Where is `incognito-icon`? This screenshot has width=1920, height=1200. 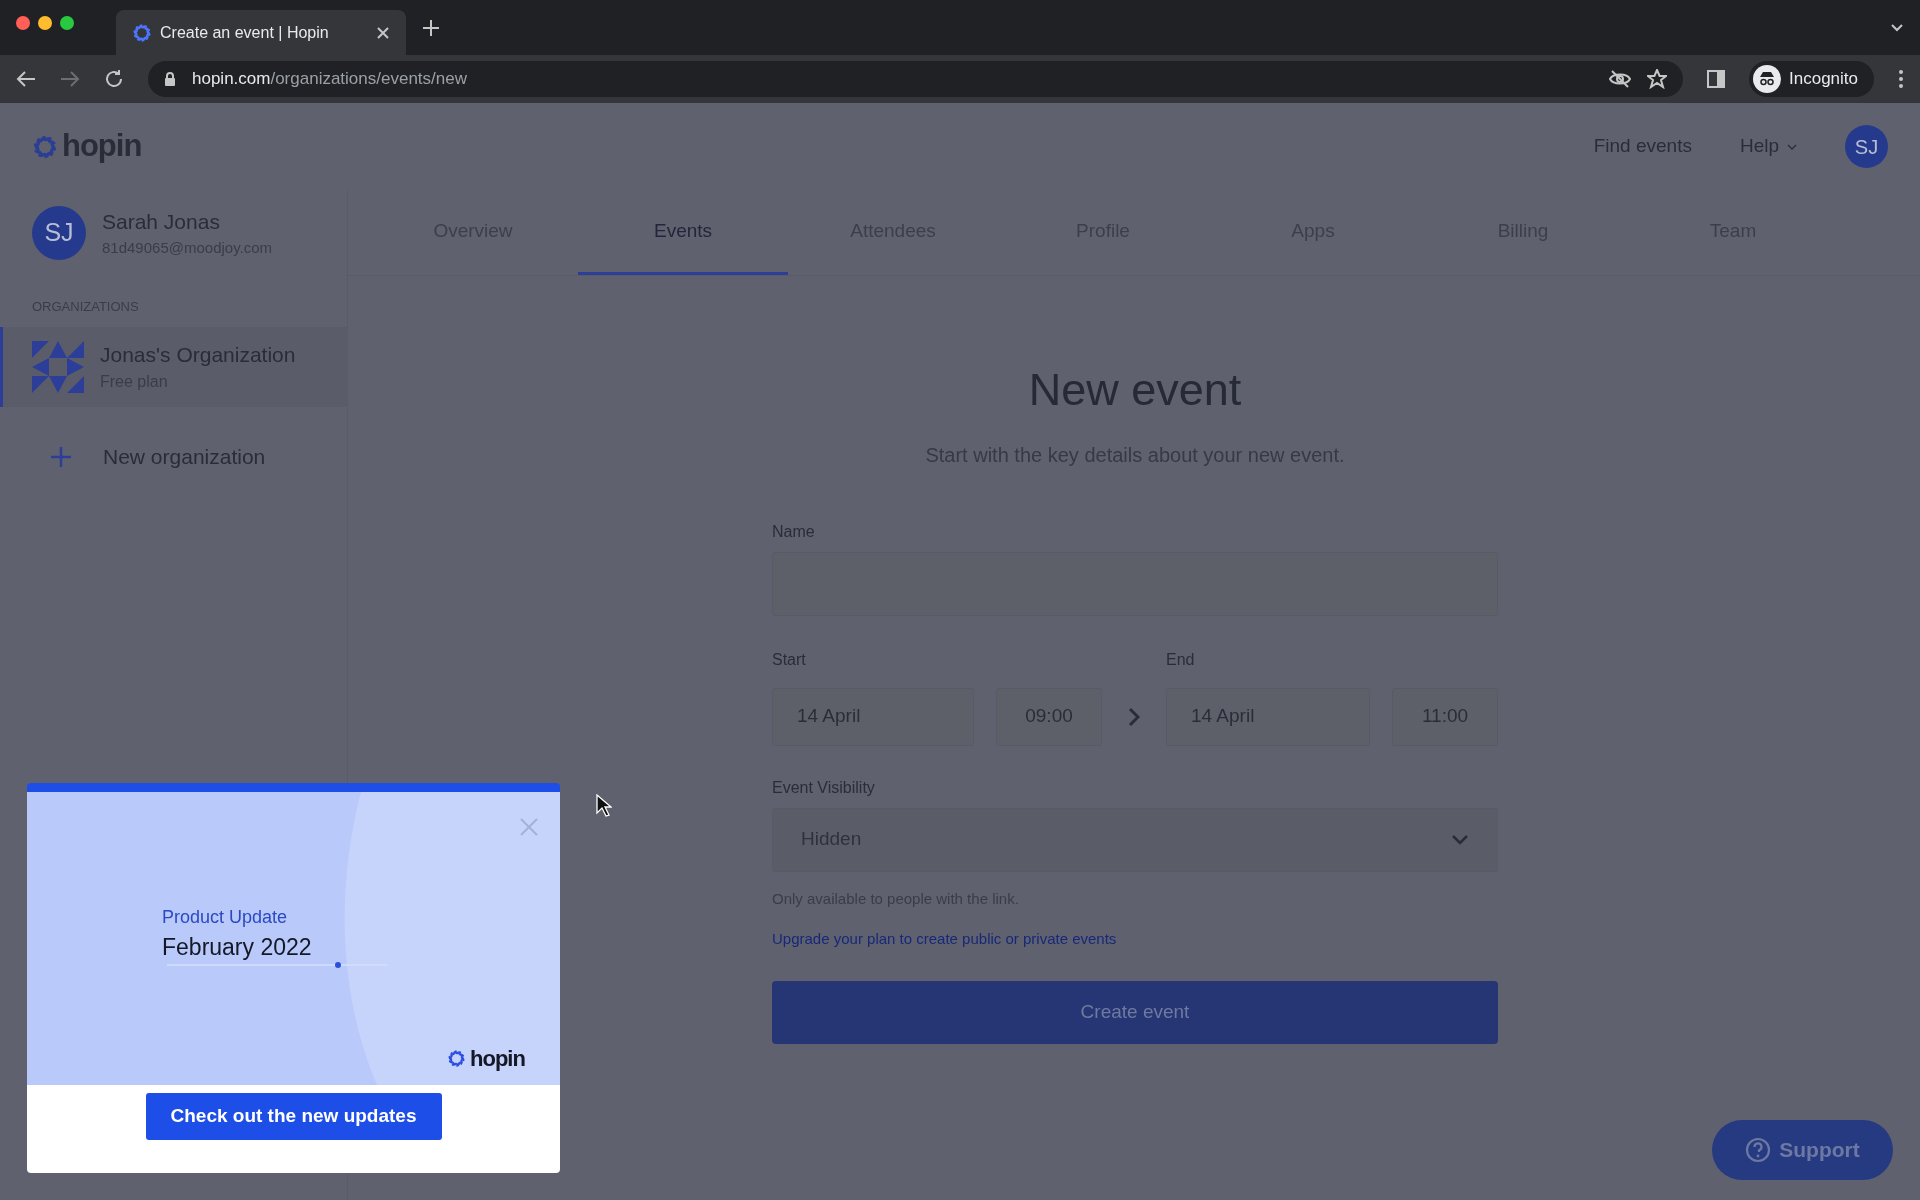 incognito-icon is located at coordinates (1767, 79).